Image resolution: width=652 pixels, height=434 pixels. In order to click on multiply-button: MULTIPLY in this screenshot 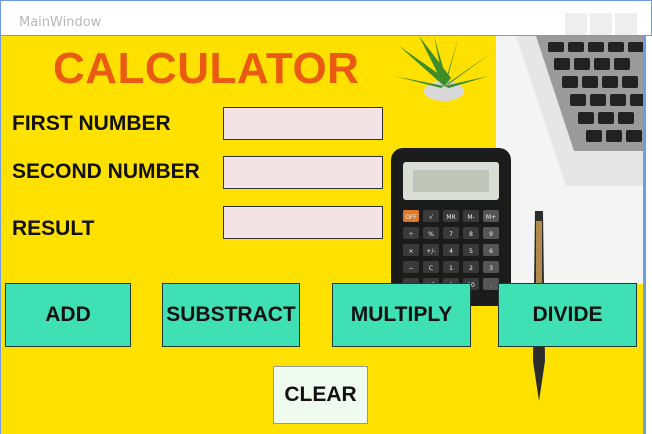, I will do `click(401, 315)`.